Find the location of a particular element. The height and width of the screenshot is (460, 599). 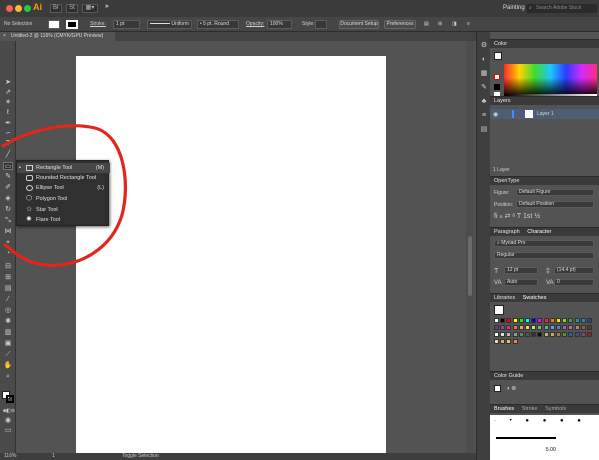

minimize-window-button is located at coordinates (18, 8).